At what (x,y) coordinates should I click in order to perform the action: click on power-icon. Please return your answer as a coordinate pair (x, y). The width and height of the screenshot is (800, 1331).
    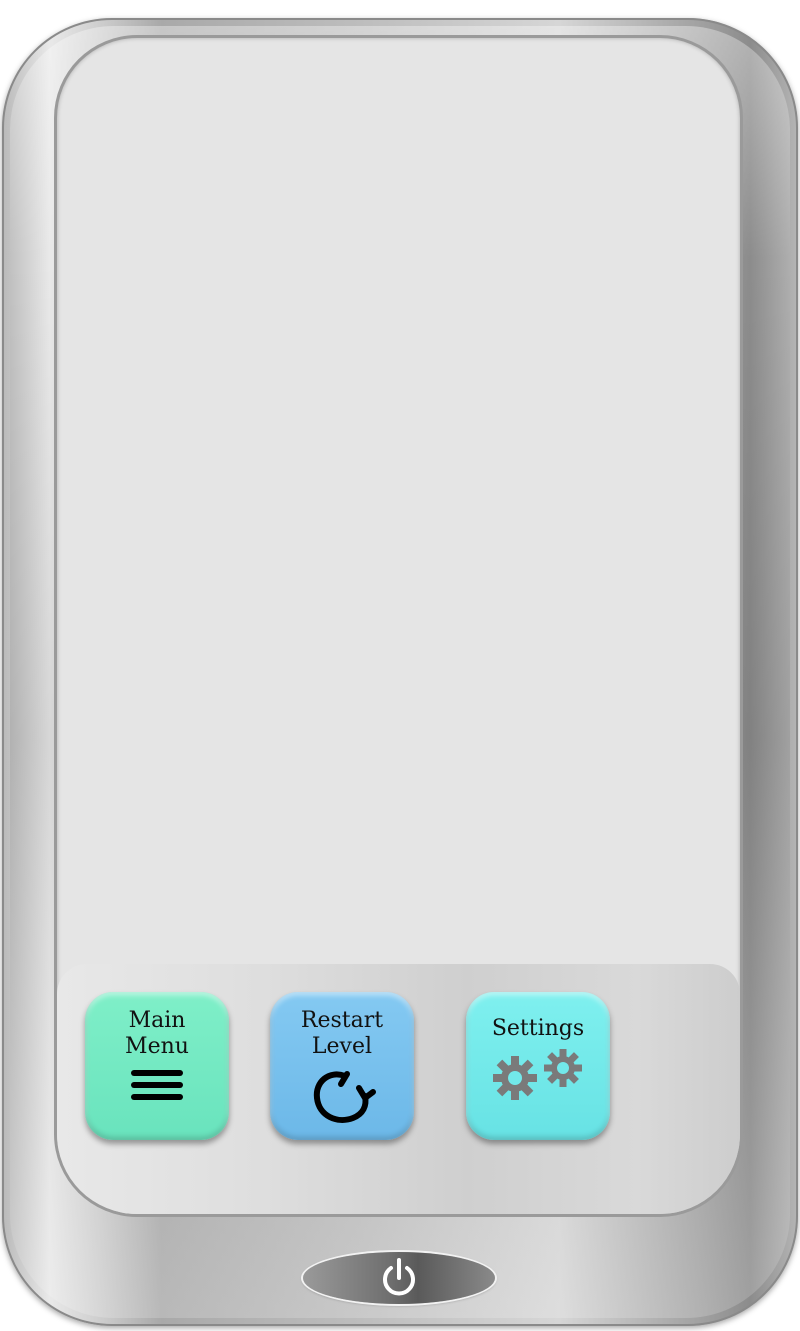
    Looking at the image, I should click on (399, 1277).